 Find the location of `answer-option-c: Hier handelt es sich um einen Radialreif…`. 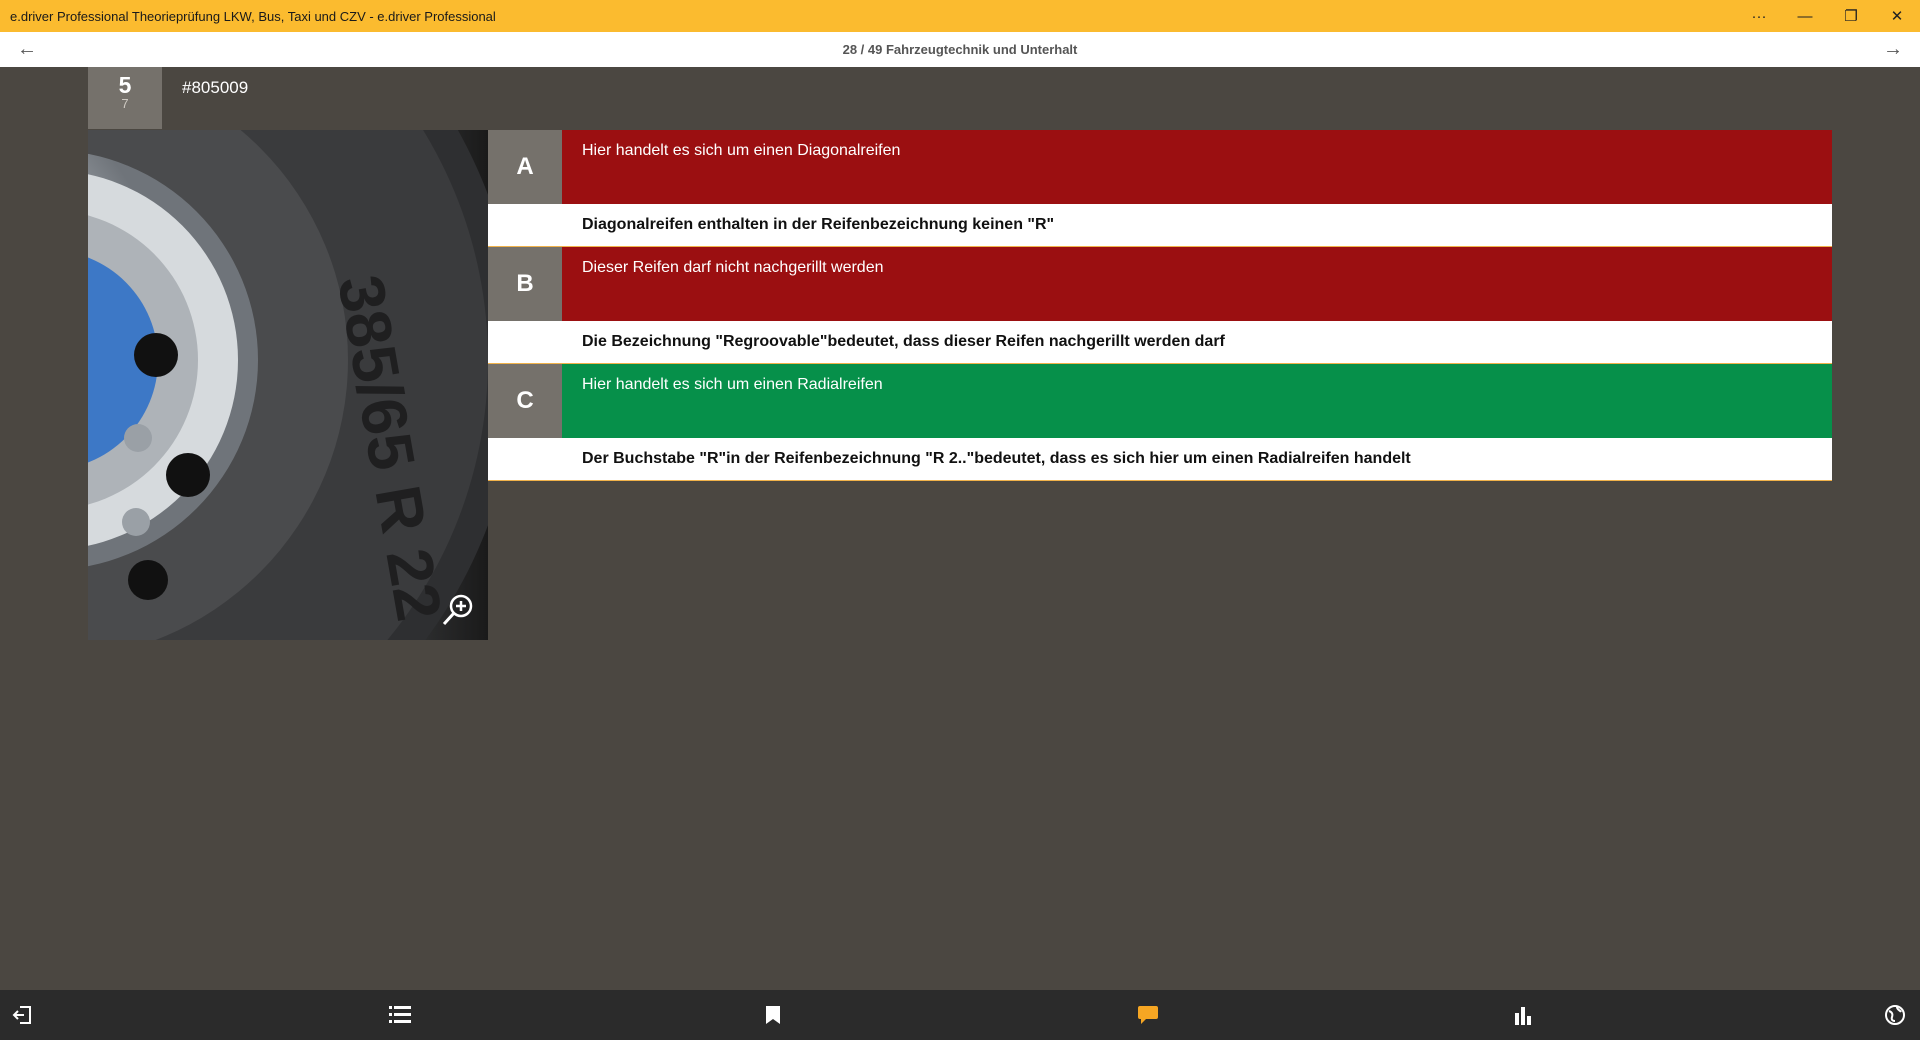

answer-option-c: Hier handelt es sich um einen Radialreif… is located at coordinates (1197, 401).